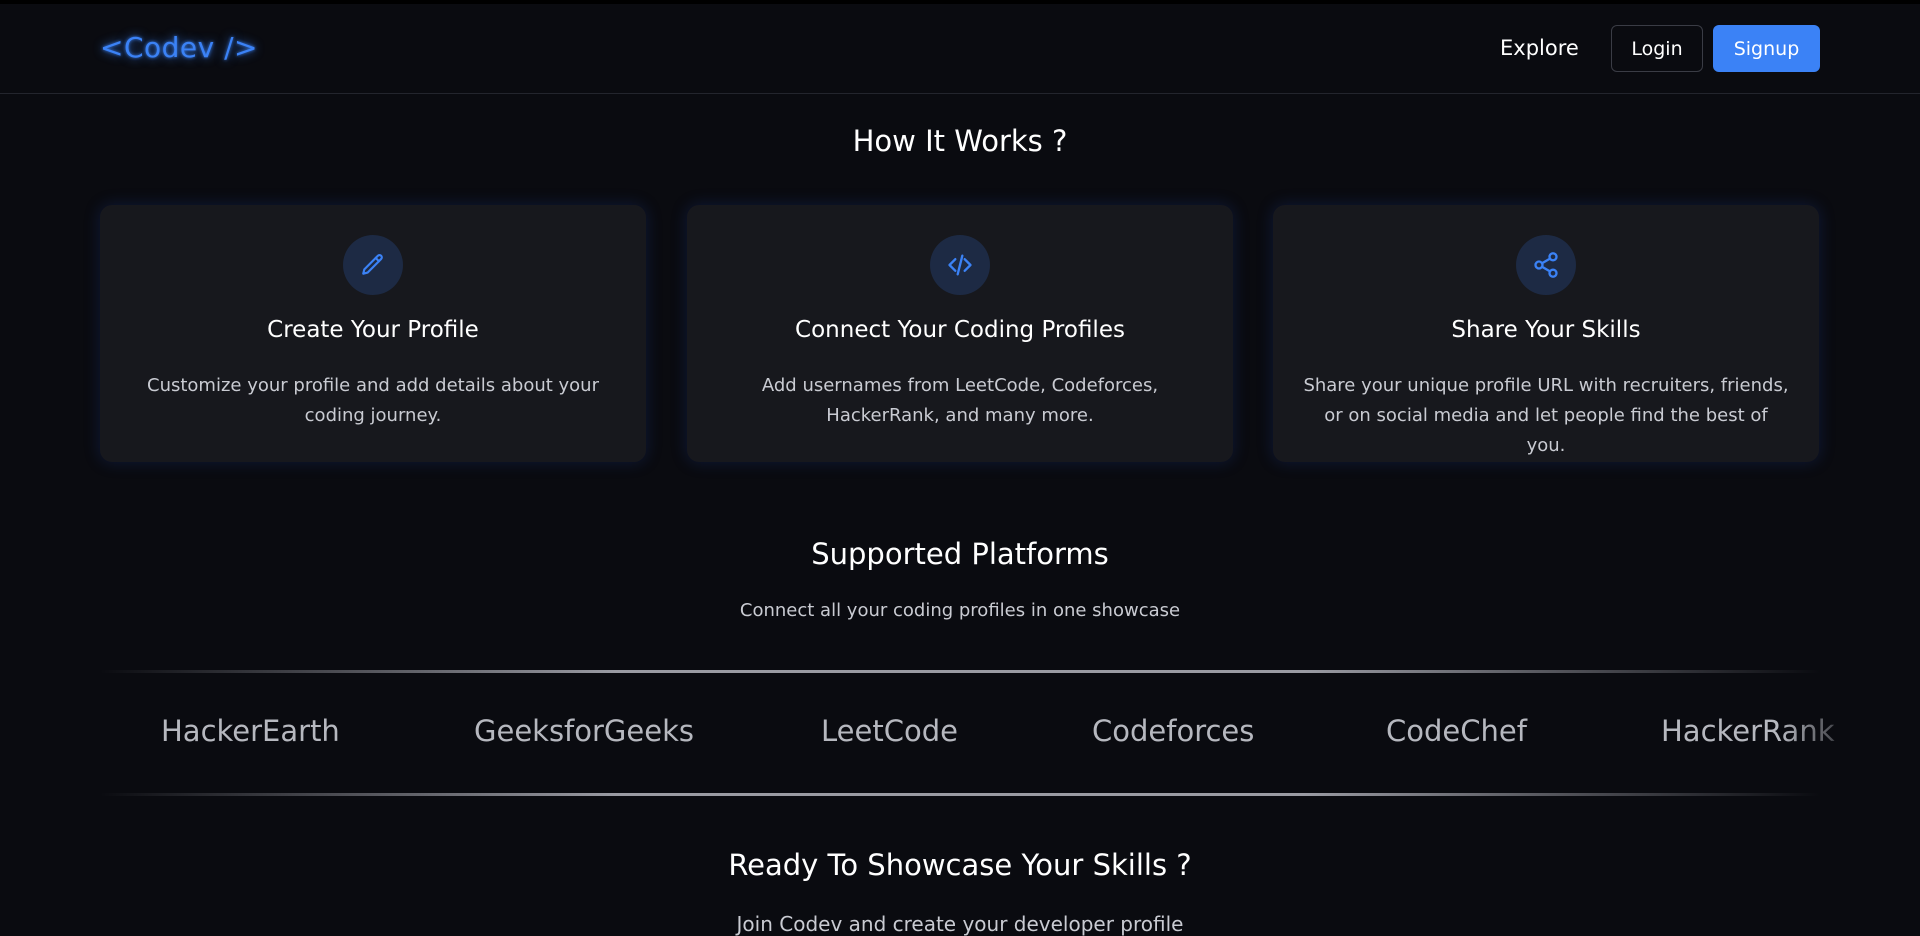  I want to click on platform-item-hackerrank: HackerRank, so click(1748, 731).